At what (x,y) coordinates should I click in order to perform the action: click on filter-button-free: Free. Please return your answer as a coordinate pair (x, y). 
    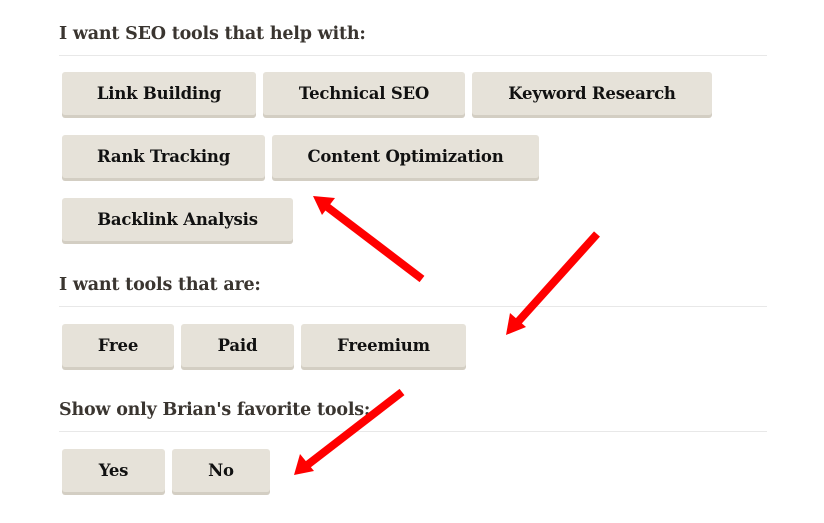
    Looking at the image, I should click on (118, 345).